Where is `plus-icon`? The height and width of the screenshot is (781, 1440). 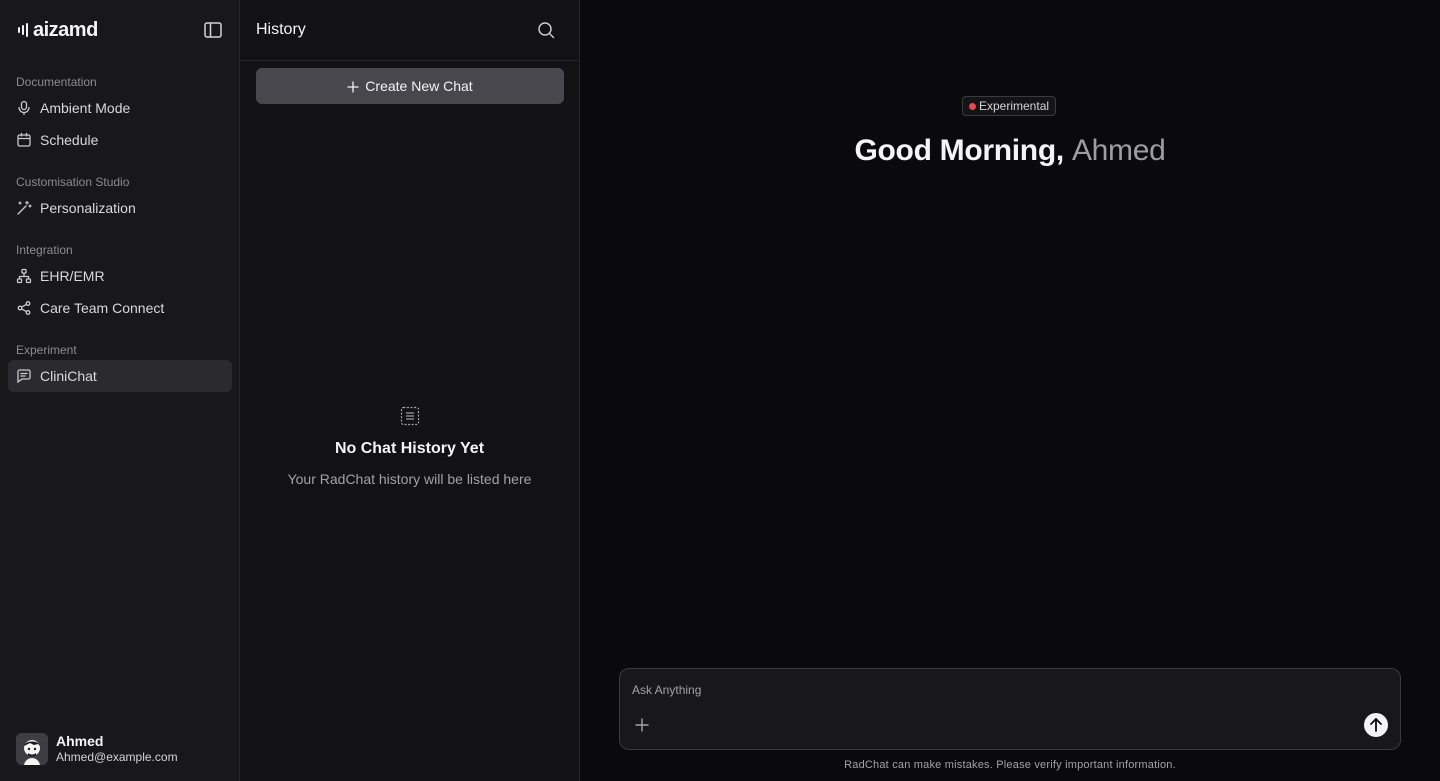 plus-icon is located at coordinates (353, 86).